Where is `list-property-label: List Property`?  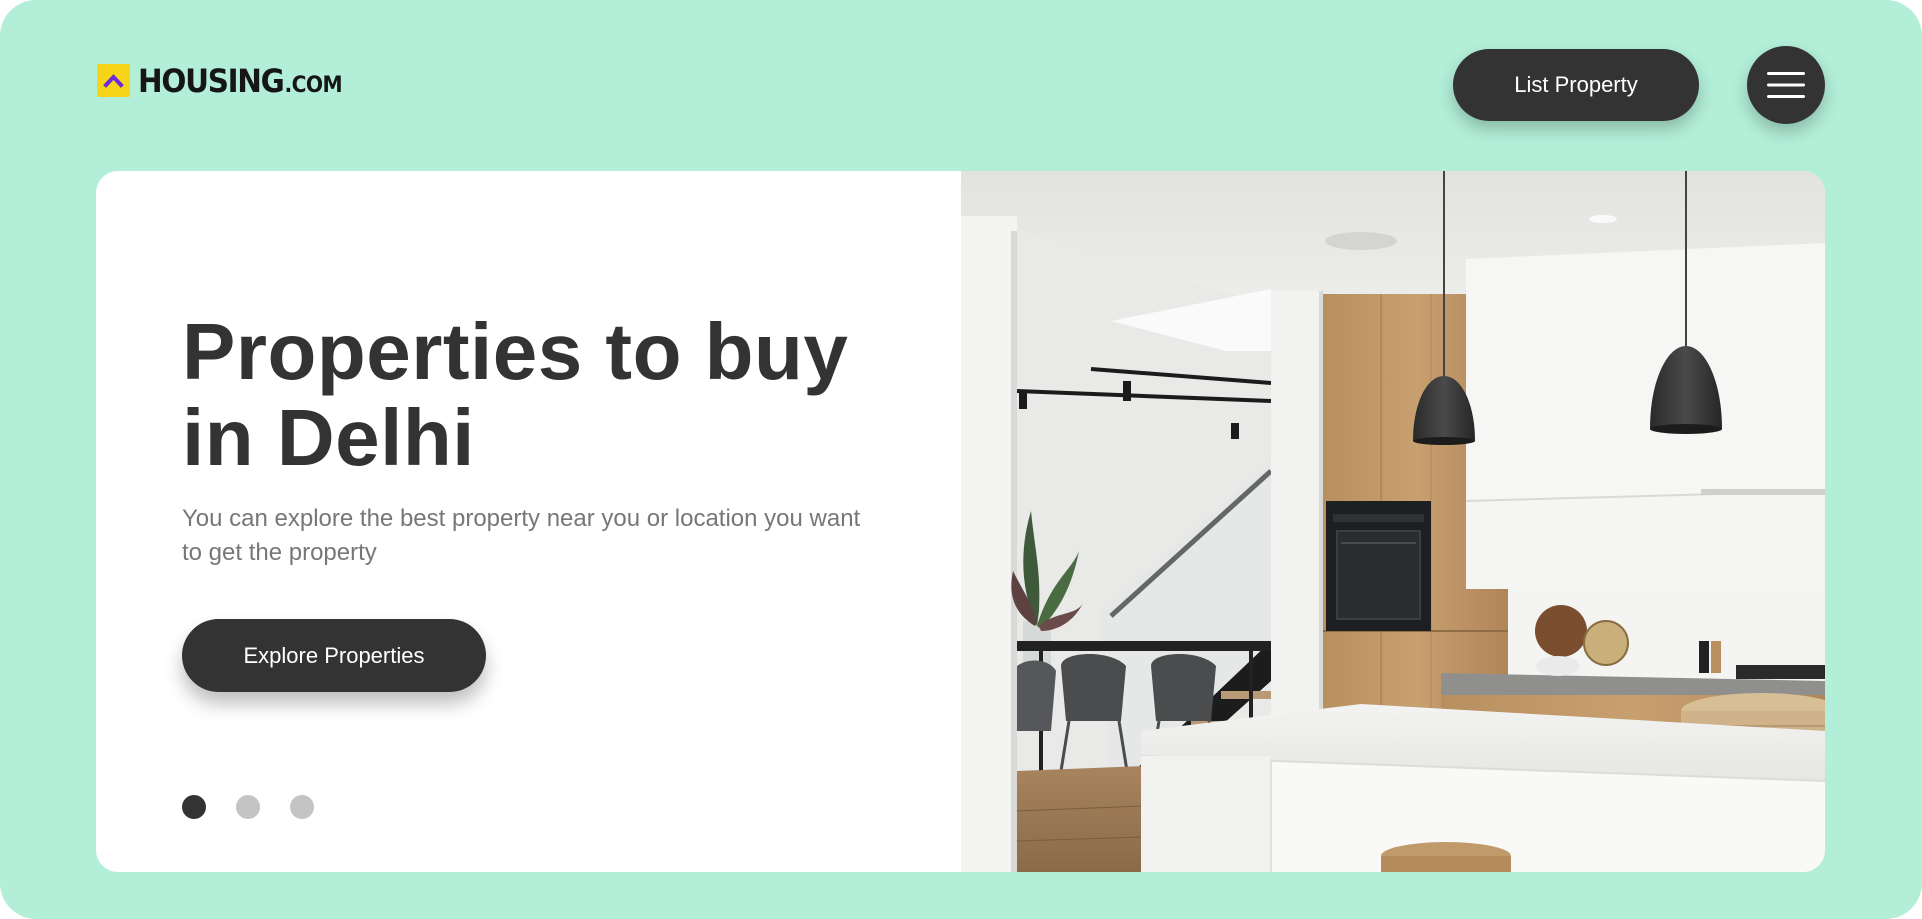 list-property-label: List Property is located at coordinates (1576, 84).